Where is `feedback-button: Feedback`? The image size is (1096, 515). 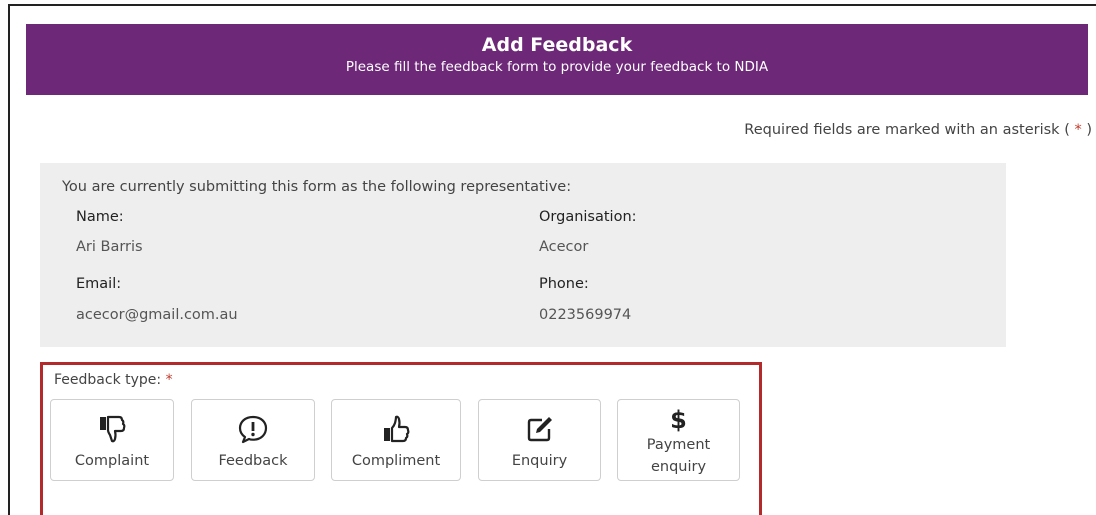
feedback-button: Feedback is located at coordinates (253, 440).